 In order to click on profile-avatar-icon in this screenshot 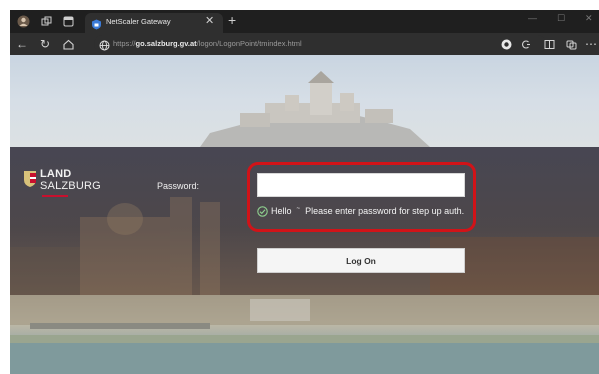, I will do `click(23, 21)`.